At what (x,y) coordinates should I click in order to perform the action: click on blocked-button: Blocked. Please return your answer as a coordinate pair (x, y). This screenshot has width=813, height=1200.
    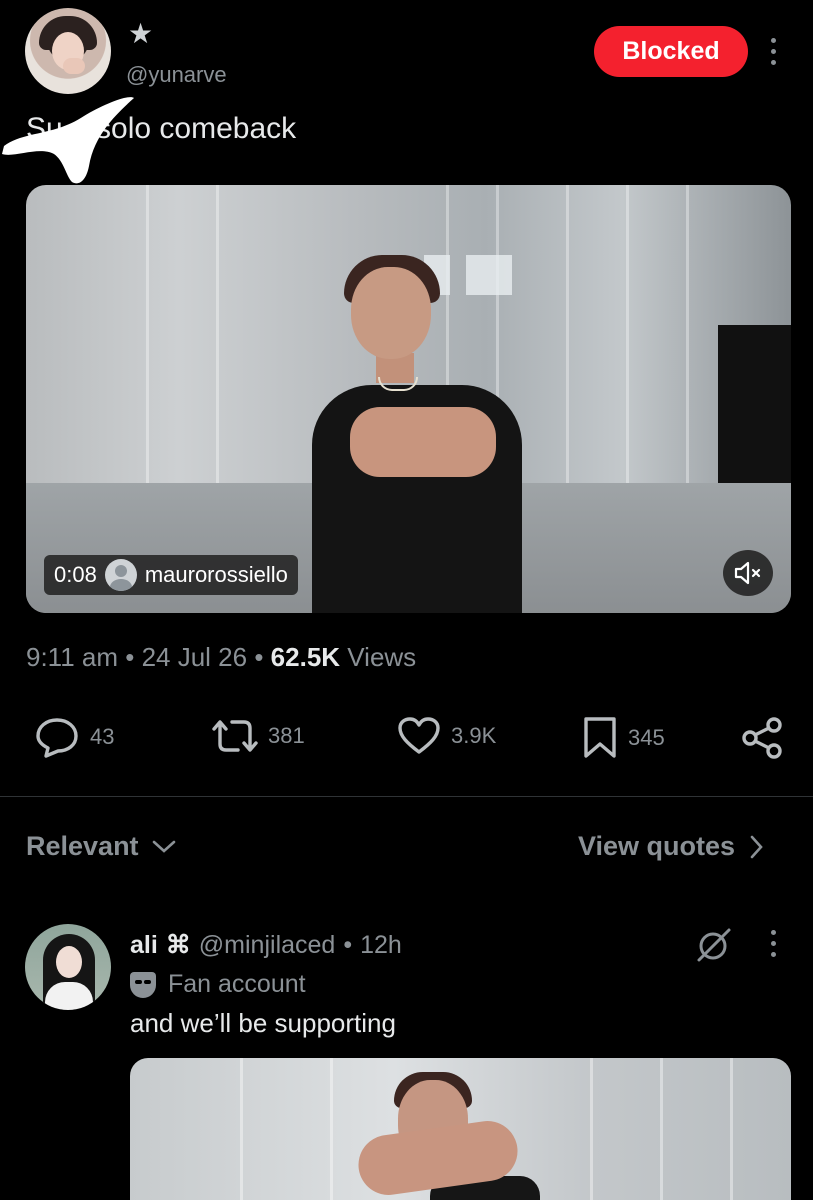
    Looking at the image, I should click on (671, 51).